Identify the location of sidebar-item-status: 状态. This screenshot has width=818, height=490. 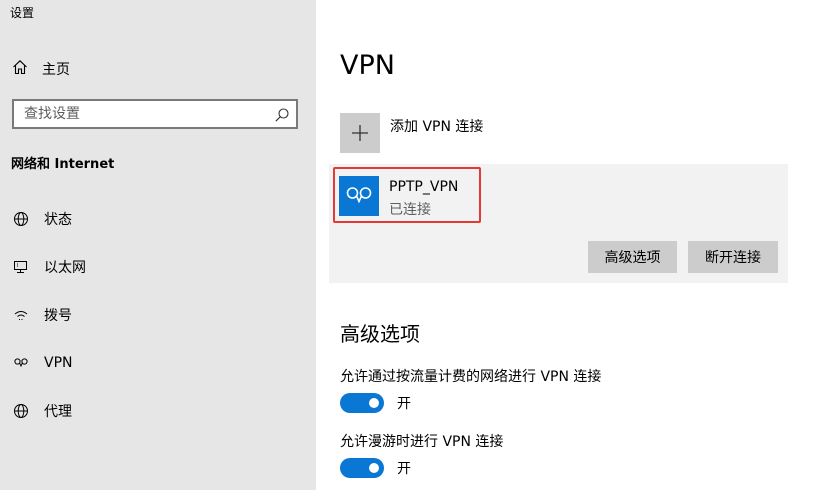
(42, 219).